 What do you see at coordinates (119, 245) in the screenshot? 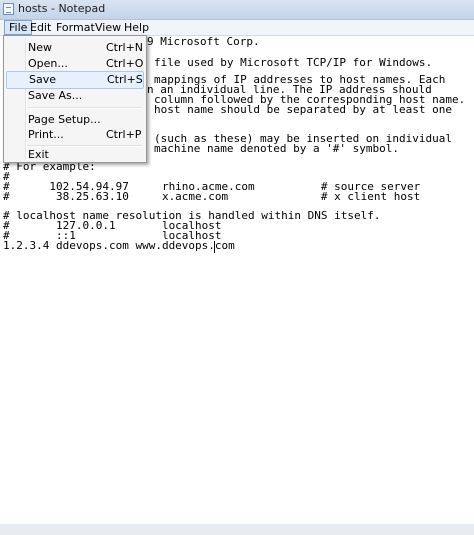
I see `editor-line: 1.2.3.4 ddevops.com www.ddevops.com` at bounding box center [119, 245].